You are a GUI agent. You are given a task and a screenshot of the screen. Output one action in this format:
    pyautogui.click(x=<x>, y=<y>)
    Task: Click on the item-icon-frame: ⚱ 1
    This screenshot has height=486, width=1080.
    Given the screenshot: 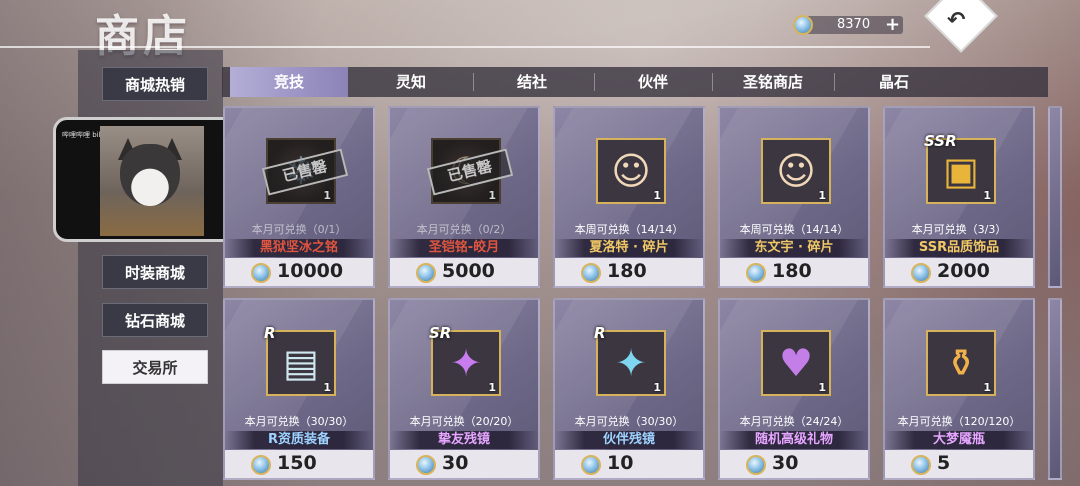 What is the action you would take?
    pyautogui.click(x=961, y=363)
    